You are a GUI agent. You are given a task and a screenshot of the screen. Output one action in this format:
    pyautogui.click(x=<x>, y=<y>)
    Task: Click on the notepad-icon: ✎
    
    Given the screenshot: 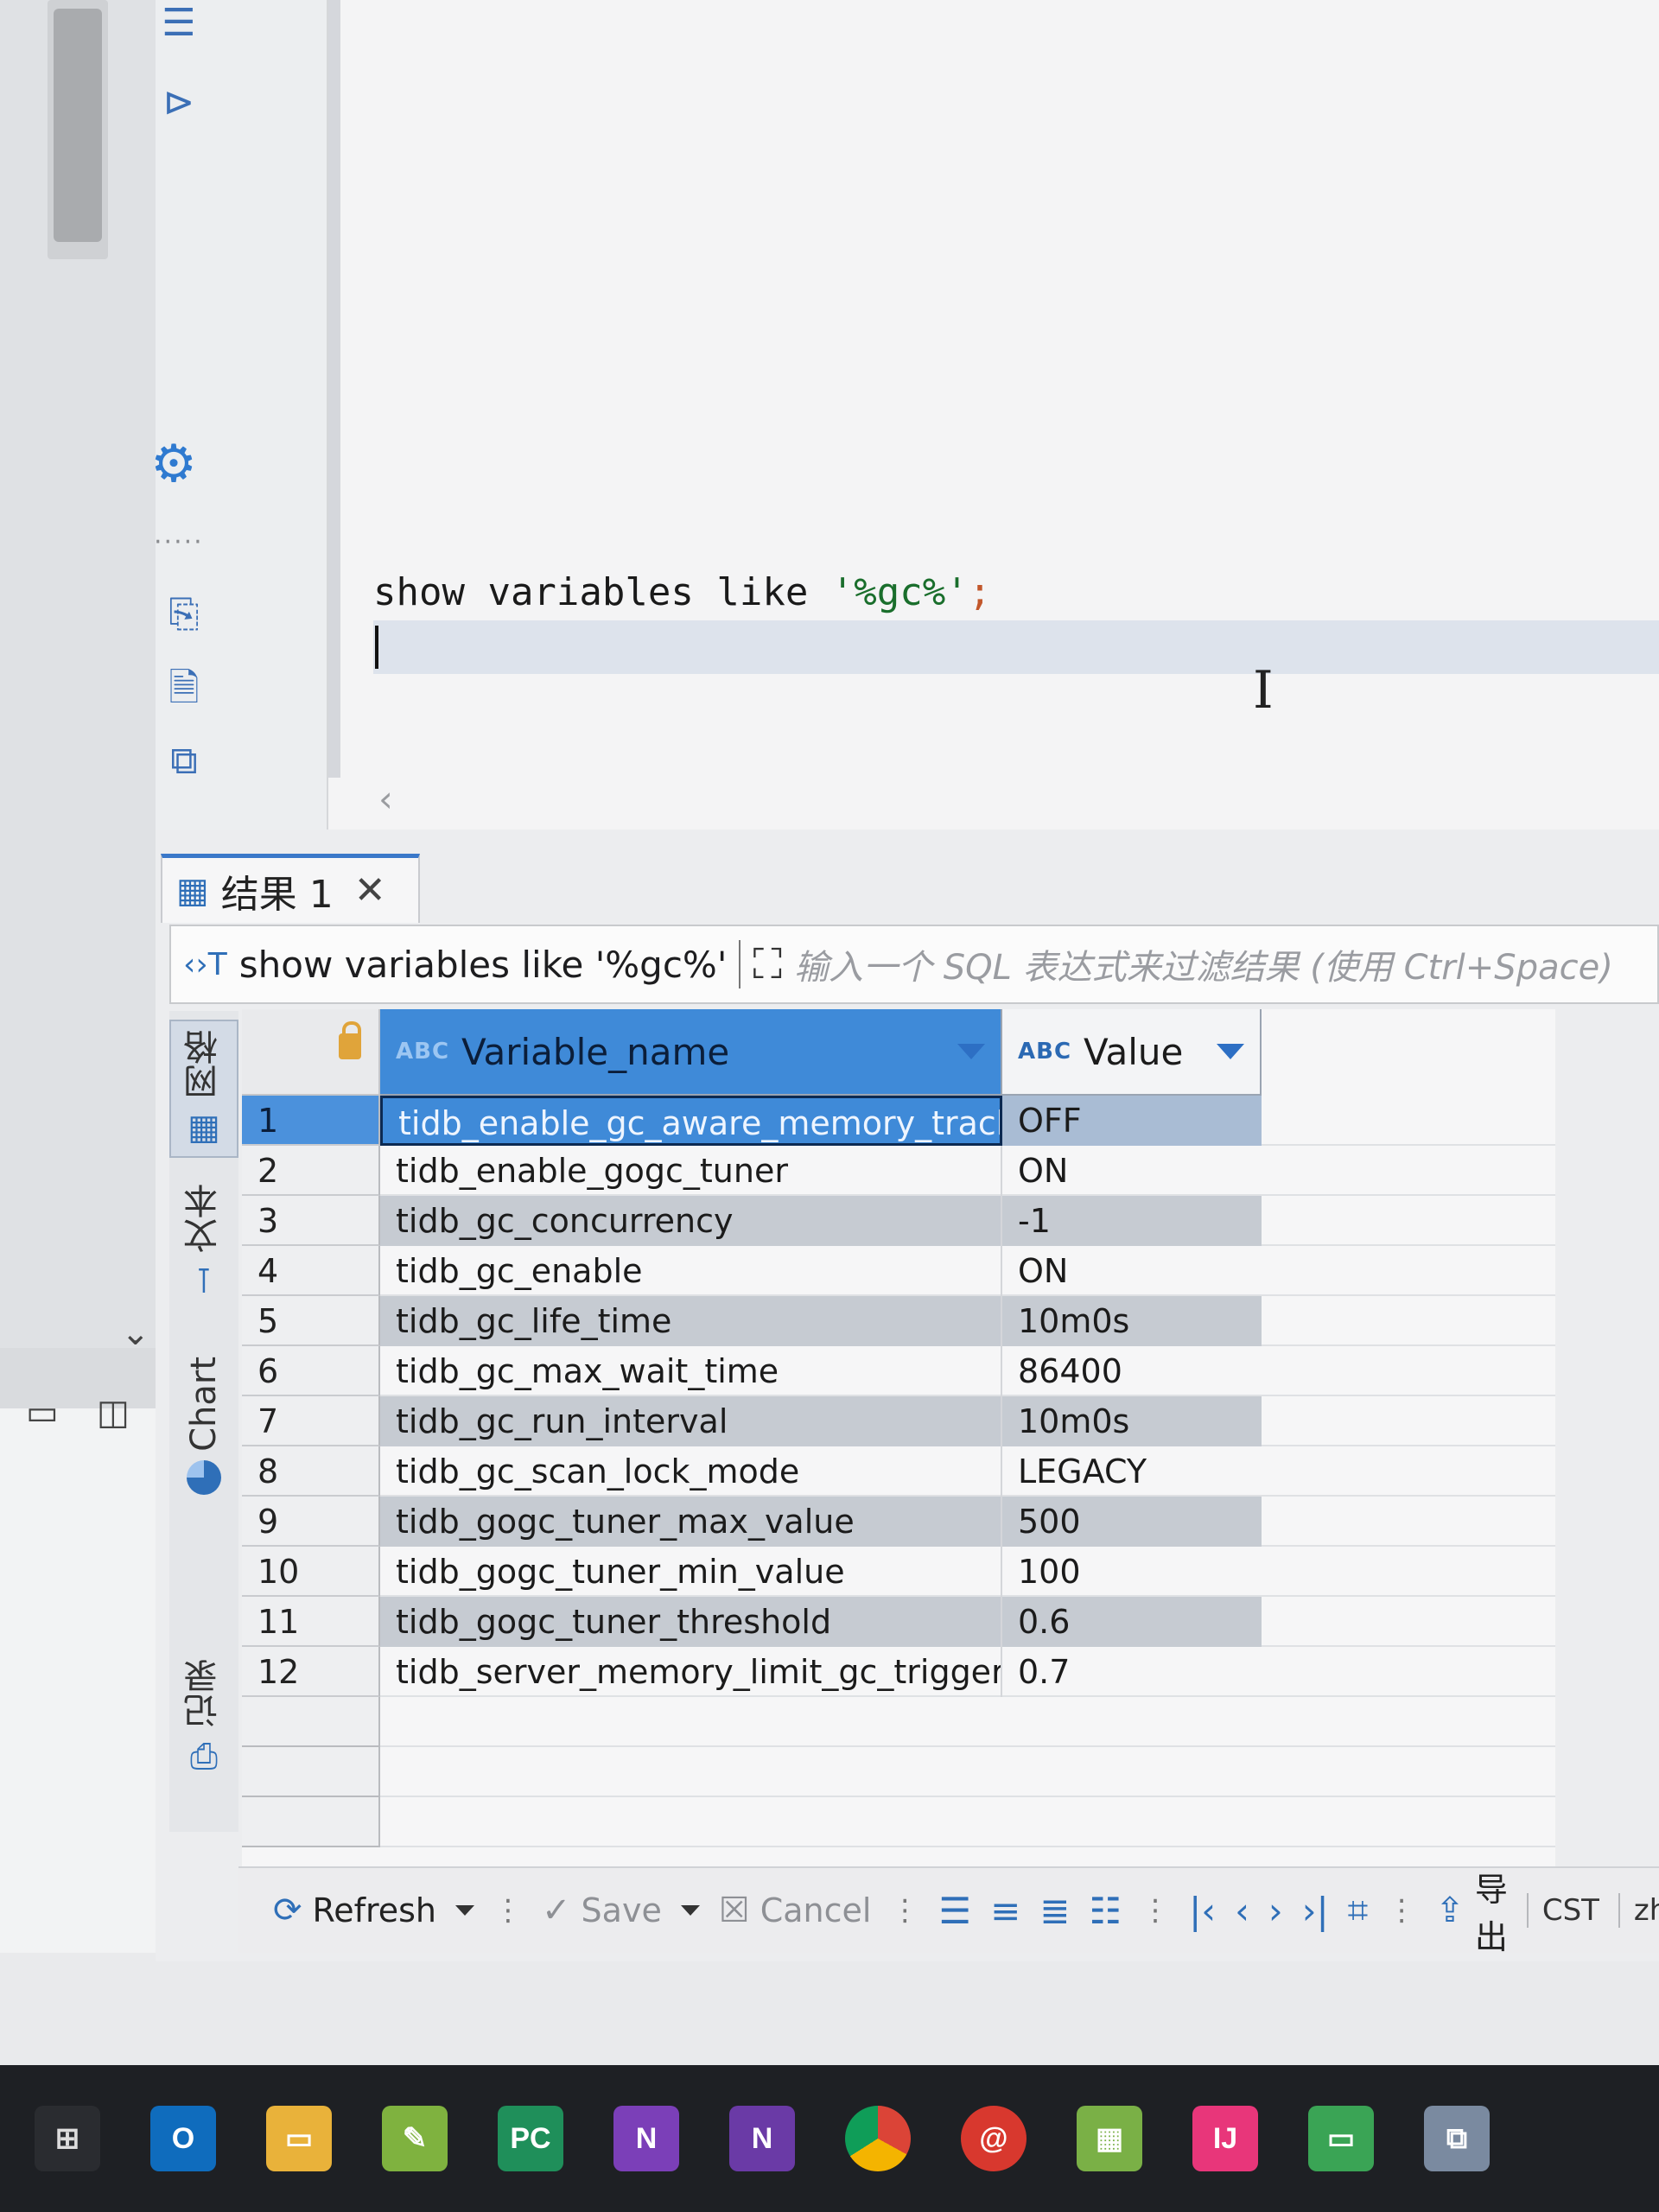 What is the action you would take?
    pyautogui.click(x=415, y=2138)
    